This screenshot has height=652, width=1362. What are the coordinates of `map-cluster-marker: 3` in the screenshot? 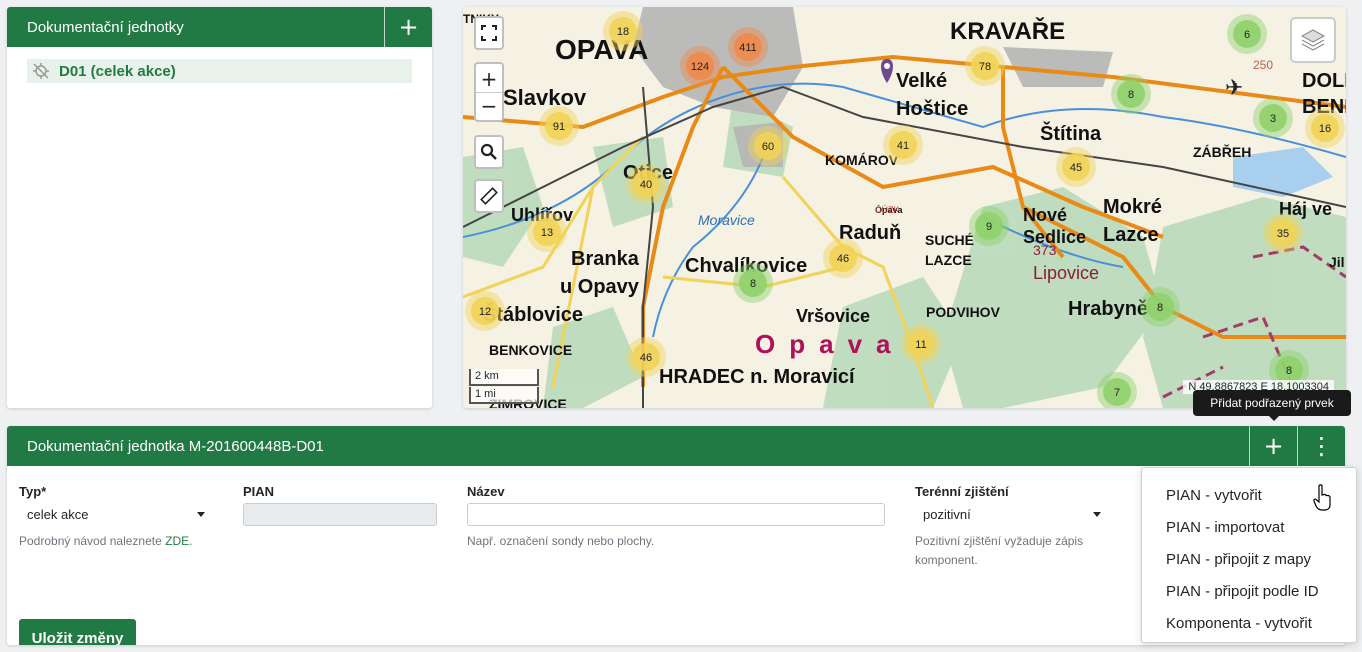 It's located at (1273, 118).